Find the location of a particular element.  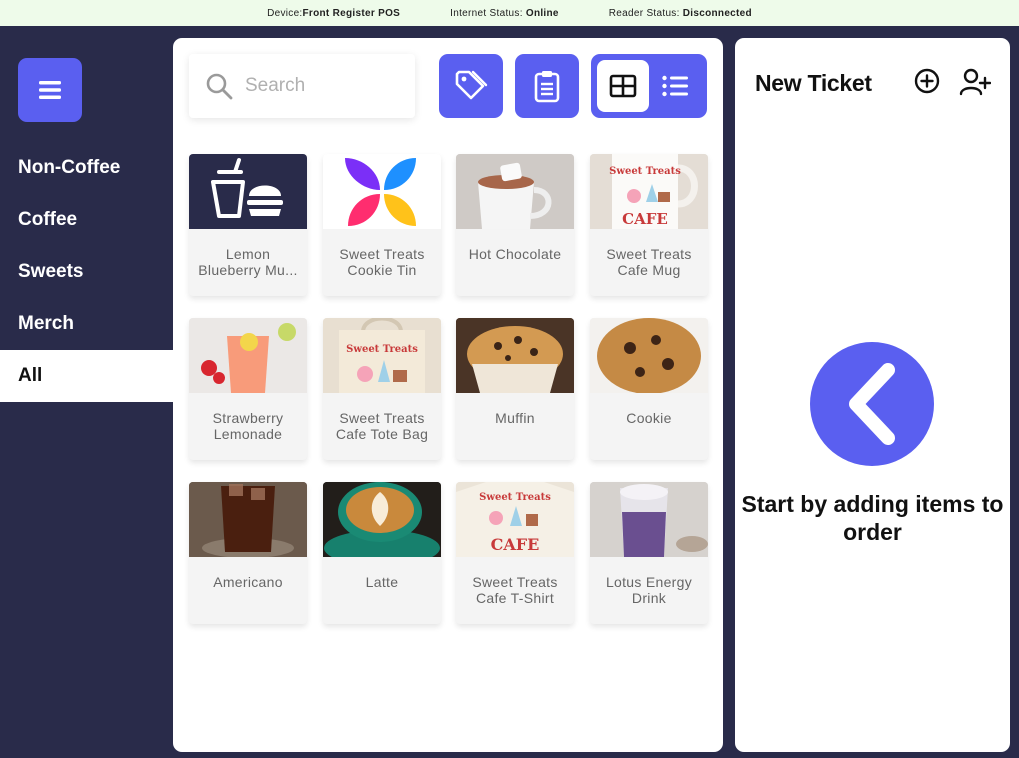

device-status: Device:Front Register POS is located at coordinates (334, 13).